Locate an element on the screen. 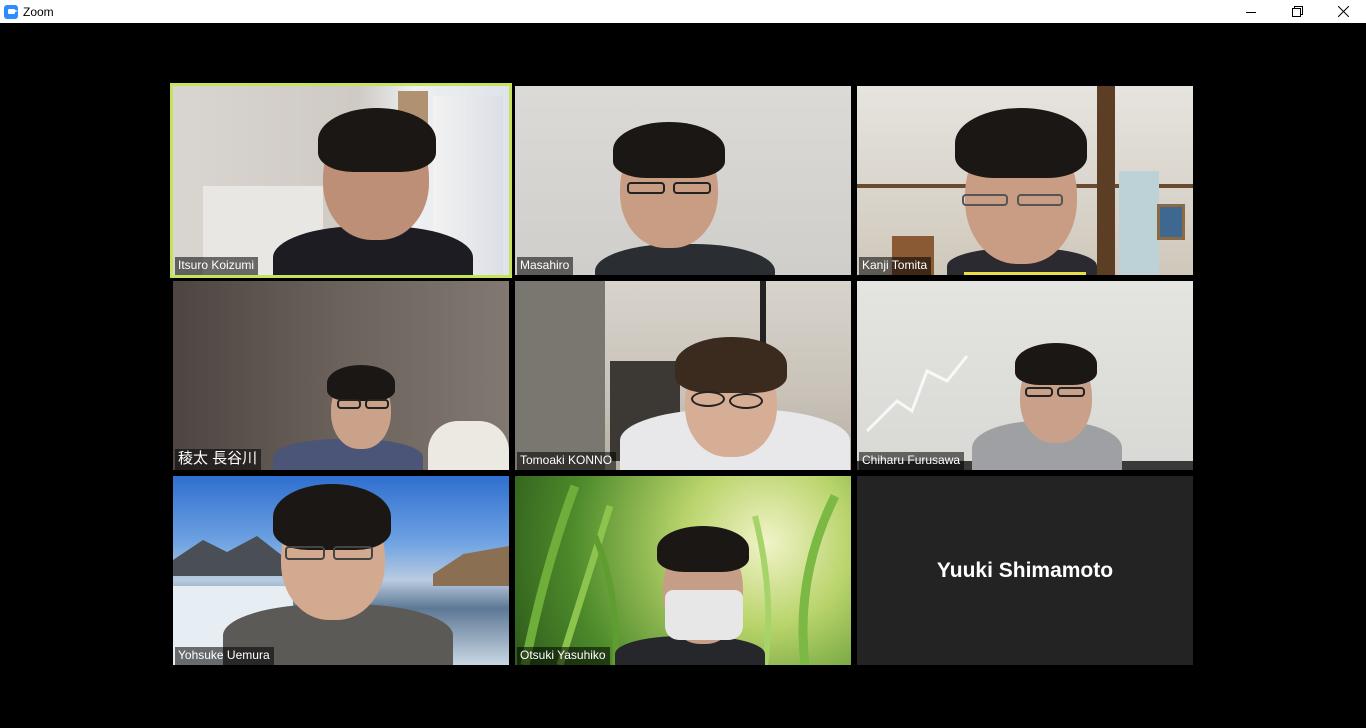  participant-tile: Tomoaki KONNO is located at coordinates (683, 375).